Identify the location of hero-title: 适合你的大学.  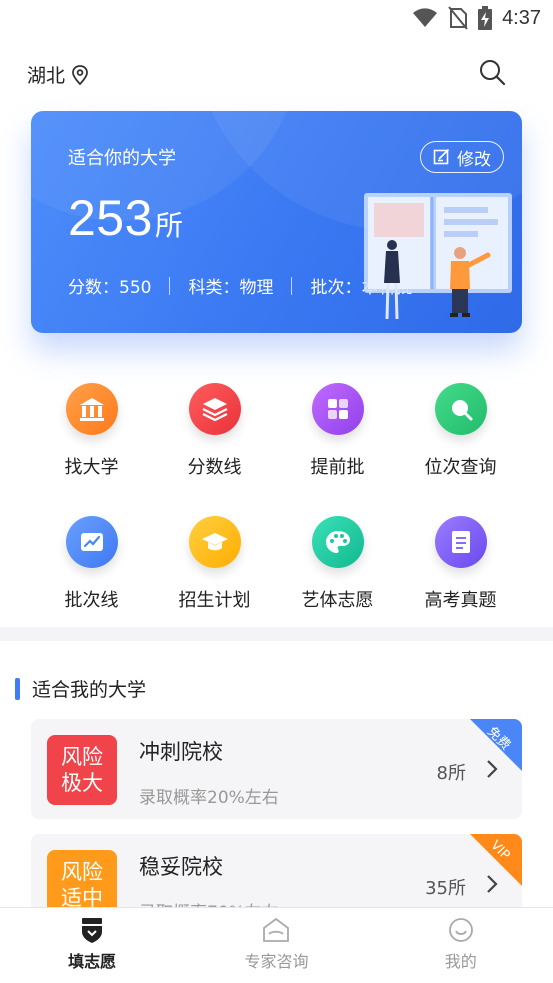
(122, 158).